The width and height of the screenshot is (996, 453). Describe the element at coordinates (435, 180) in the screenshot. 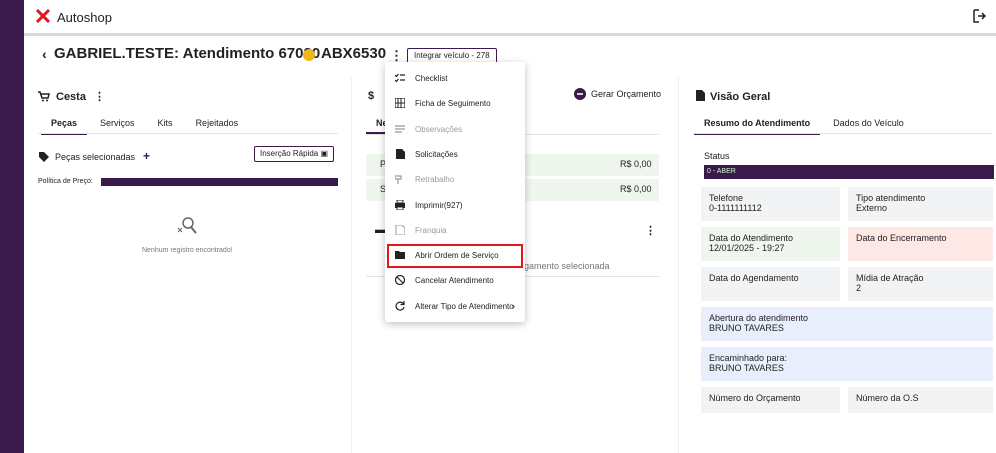

I see `menu-item-label: Retrabalho` at that location.